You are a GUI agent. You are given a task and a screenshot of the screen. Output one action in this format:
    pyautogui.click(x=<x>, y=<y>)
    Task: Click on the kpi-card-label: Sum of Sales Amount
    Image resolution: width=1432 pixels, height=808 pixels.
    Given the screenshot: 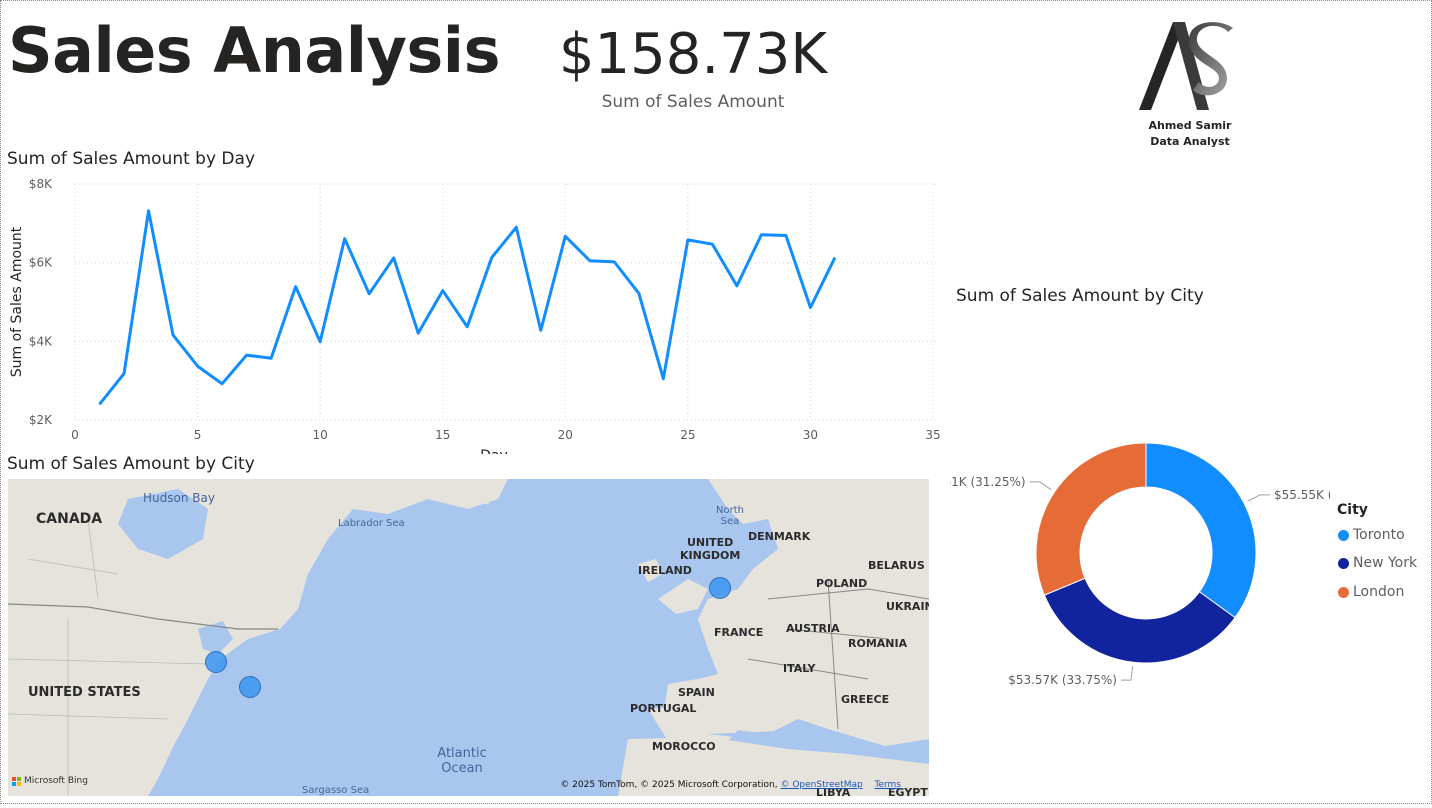 What is the action you would take?
    pyautogui.click(x=693, y=102)
    